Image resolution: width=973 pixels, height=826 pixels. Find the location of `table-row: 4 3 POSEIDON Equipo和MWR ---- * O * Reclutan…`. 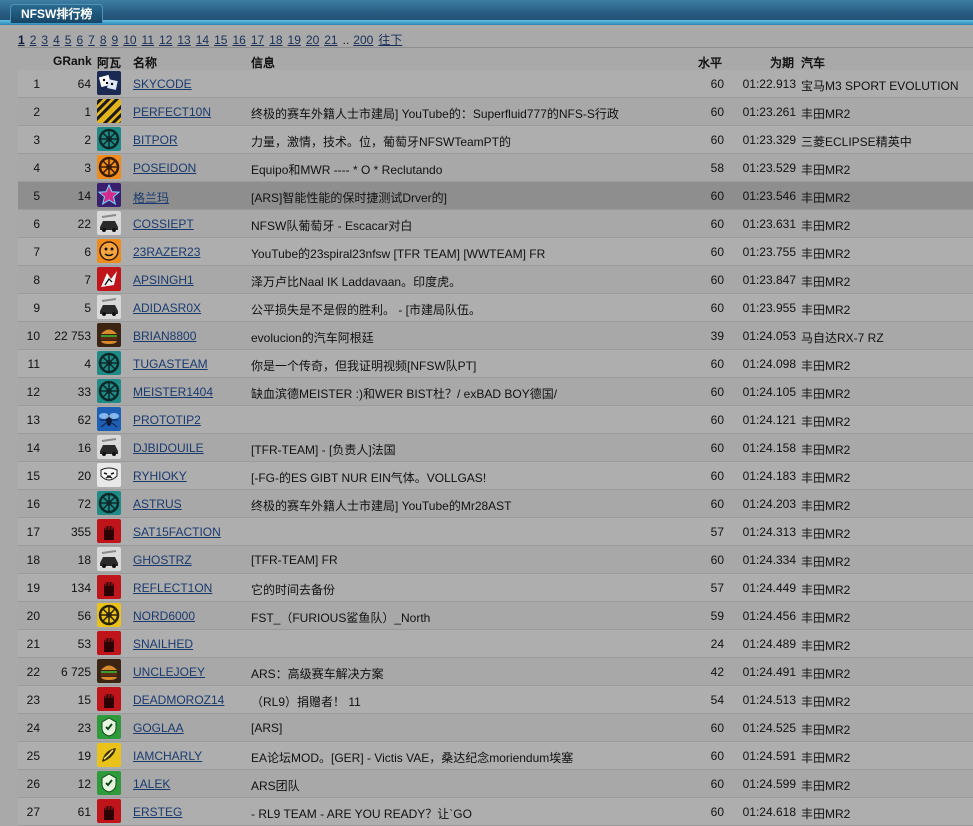

table-row: 4 3 POSEIDON Equipo和MWR ---- * O * Reclutan… is located at coordinates (495, 168).